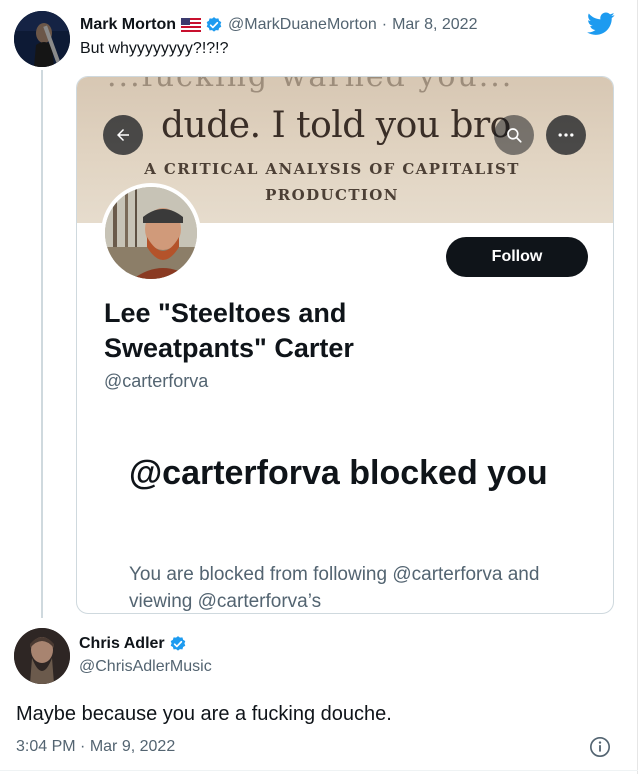  What do you see at coordinates (338, 473) in the screenshot?
I see `blocked-notice-title: @carterforva blocked you` at bounding box center [338, 473].